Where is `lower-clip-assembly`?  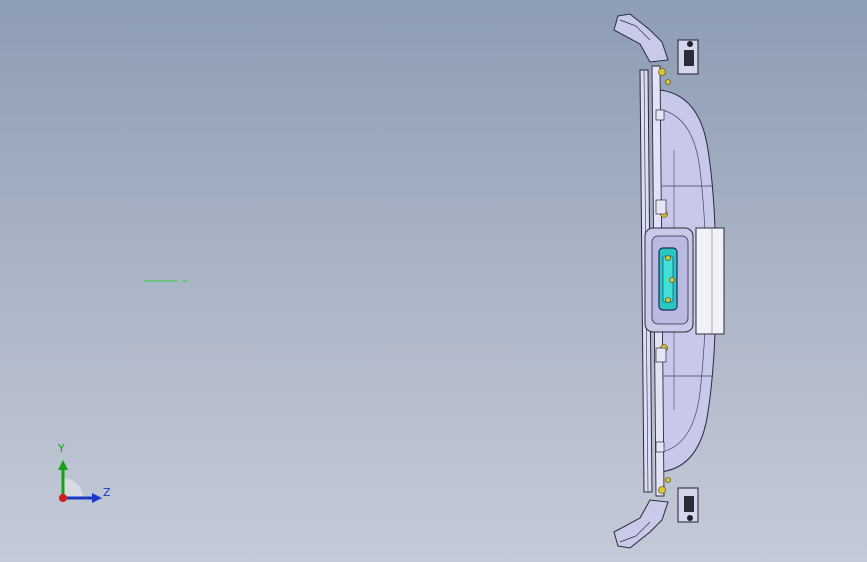 lower-clip-assembly is located at coordinates (678, 500).